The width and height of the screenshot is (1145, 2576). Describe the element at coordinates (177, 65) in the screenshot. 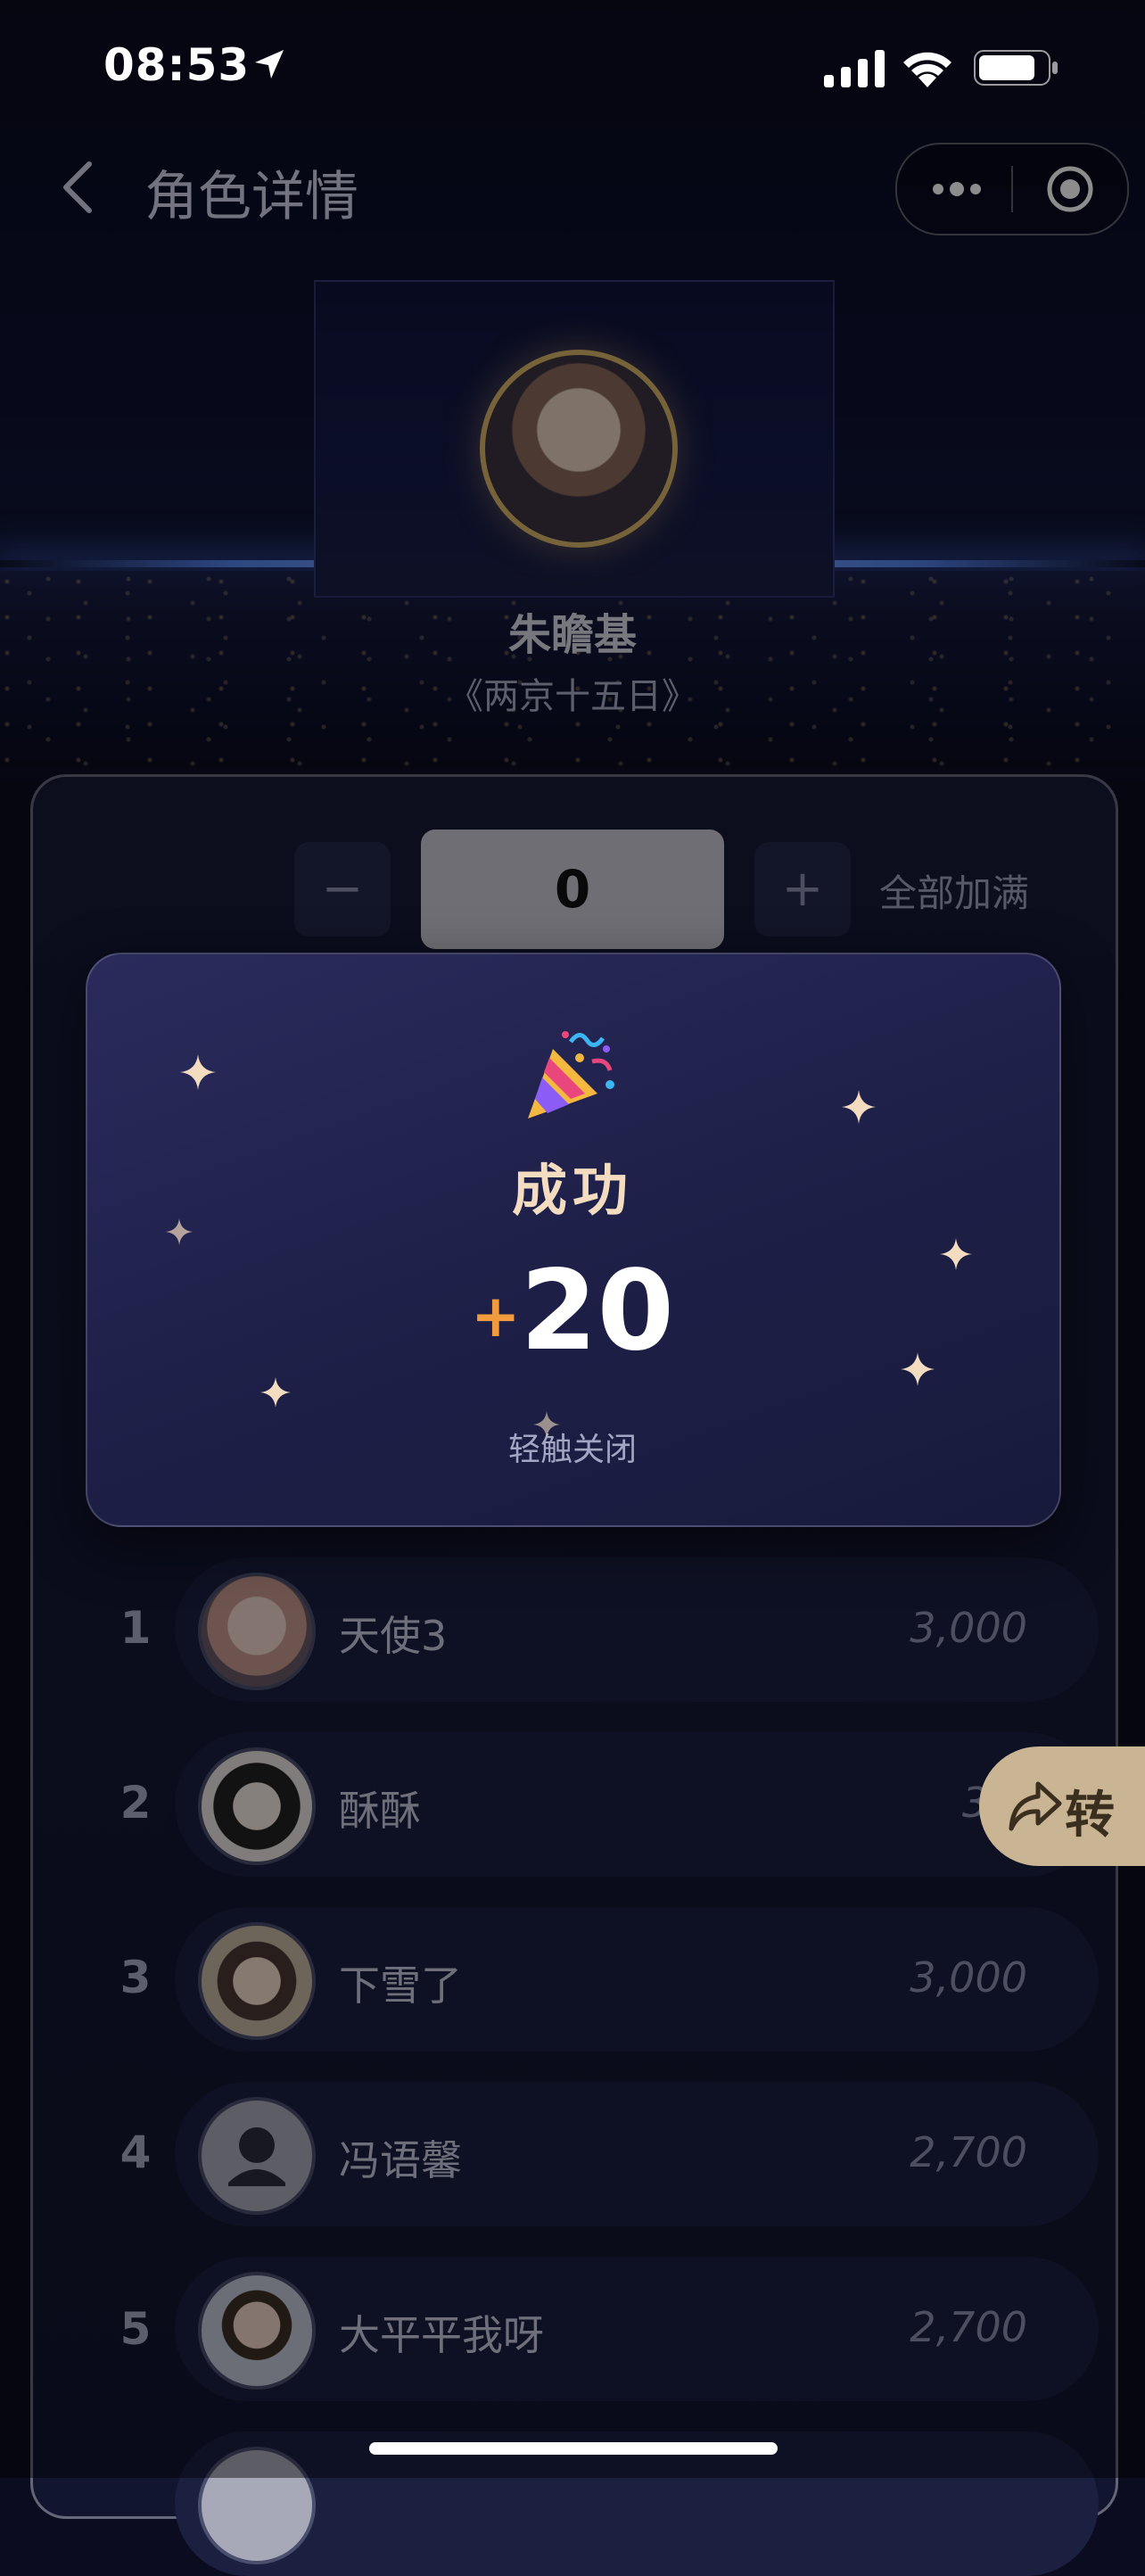

I see `status-time: 08:53` at that location.